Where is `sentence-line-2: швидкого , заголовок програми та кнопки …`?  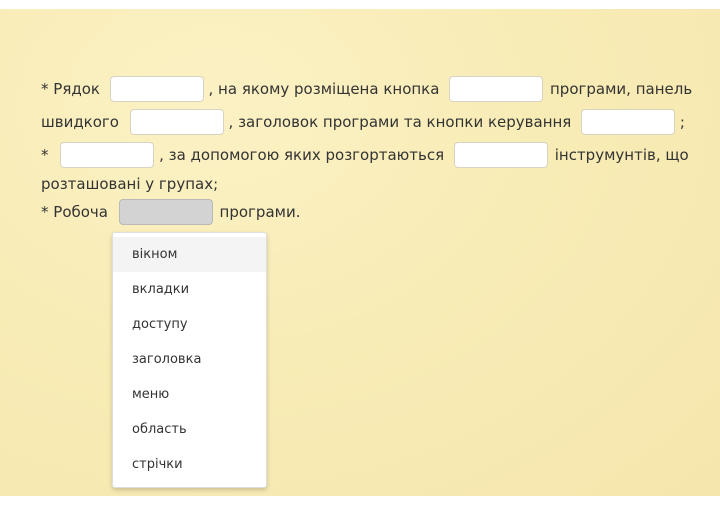 sentence-line-2: швидкого , заголовок програми та кнопки … is located at coordinates (363, 122).